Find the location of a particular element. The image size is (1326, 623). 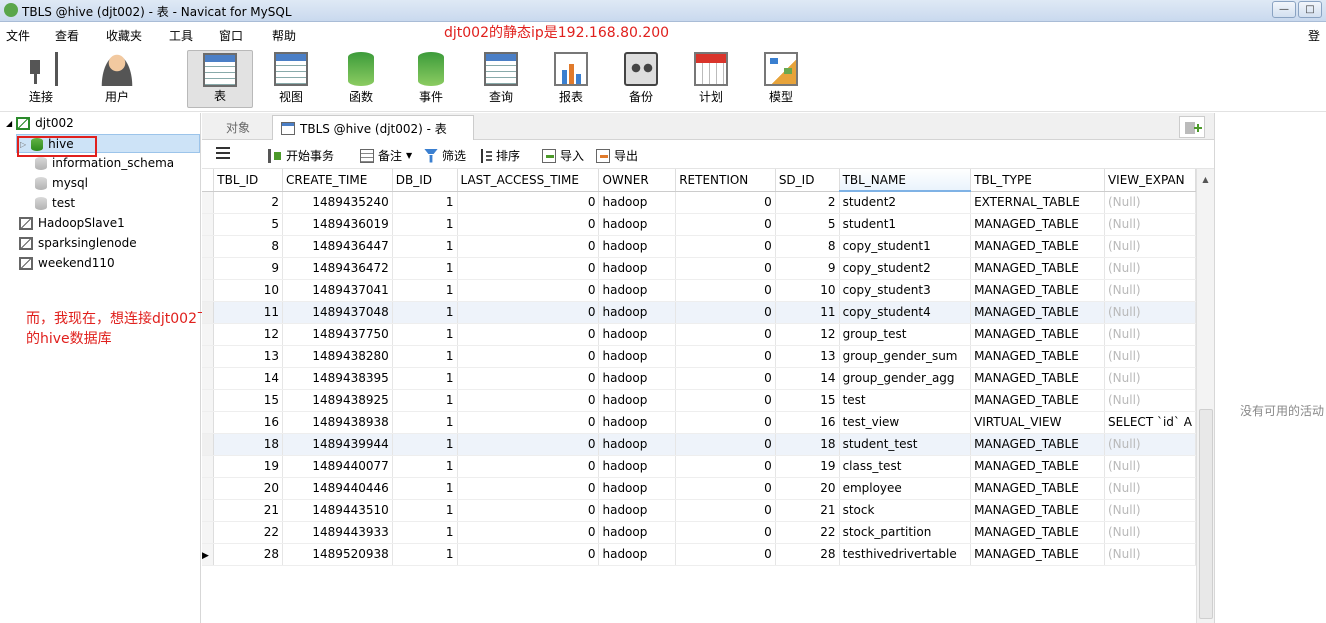

expand-arrow-icon: ◢ is located at coordinates (9, 123).